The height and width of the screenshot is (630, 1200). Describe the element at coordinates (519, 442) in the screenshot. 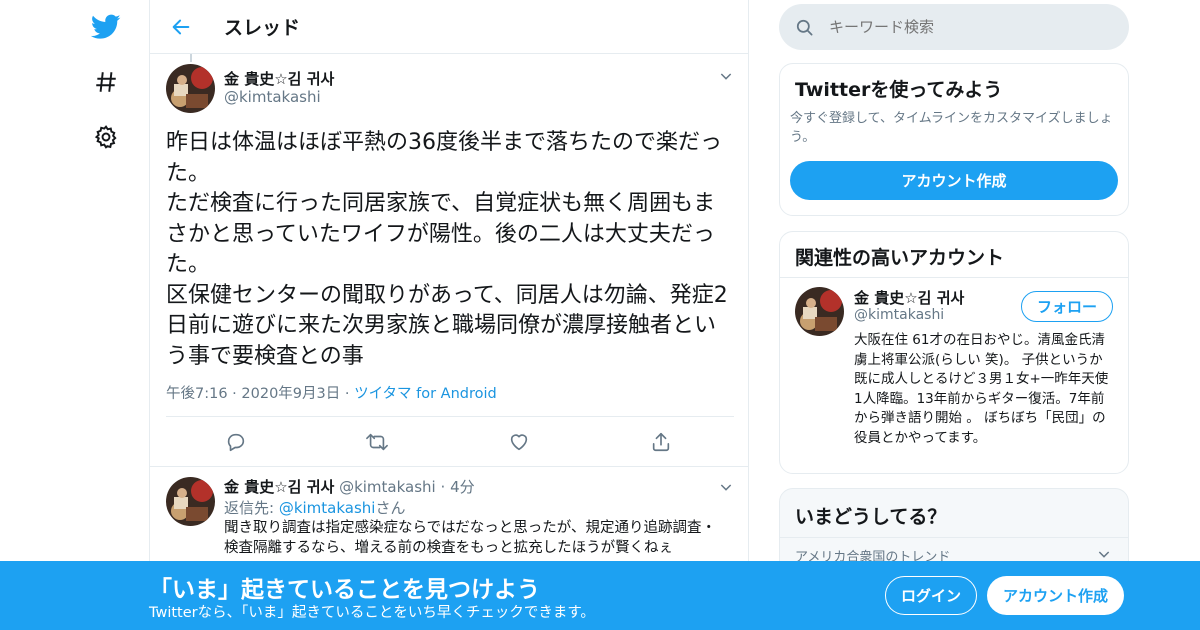

I see `like-icon` at that location.